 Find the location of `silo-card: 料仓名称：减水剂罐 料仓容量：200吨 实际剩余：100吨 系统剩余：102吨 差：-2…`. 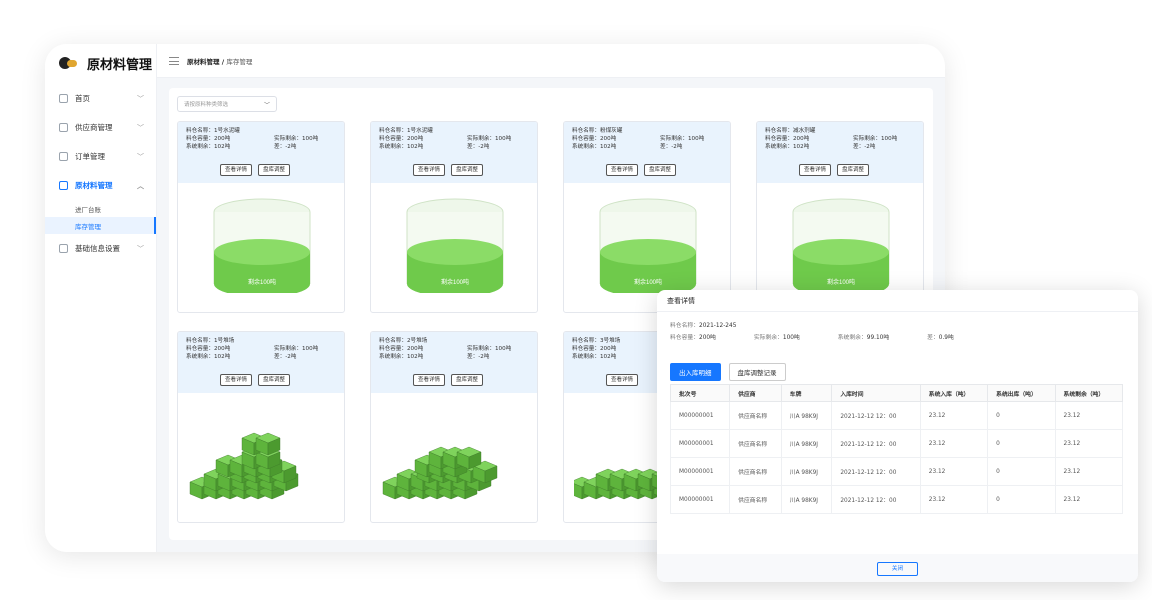

silo-card: 料仓名称：减水剂罐 料仓容量：200吨 实际剩余：100吨 系统剩余：102吨 差：-2… is located at coordinates (840, 217).